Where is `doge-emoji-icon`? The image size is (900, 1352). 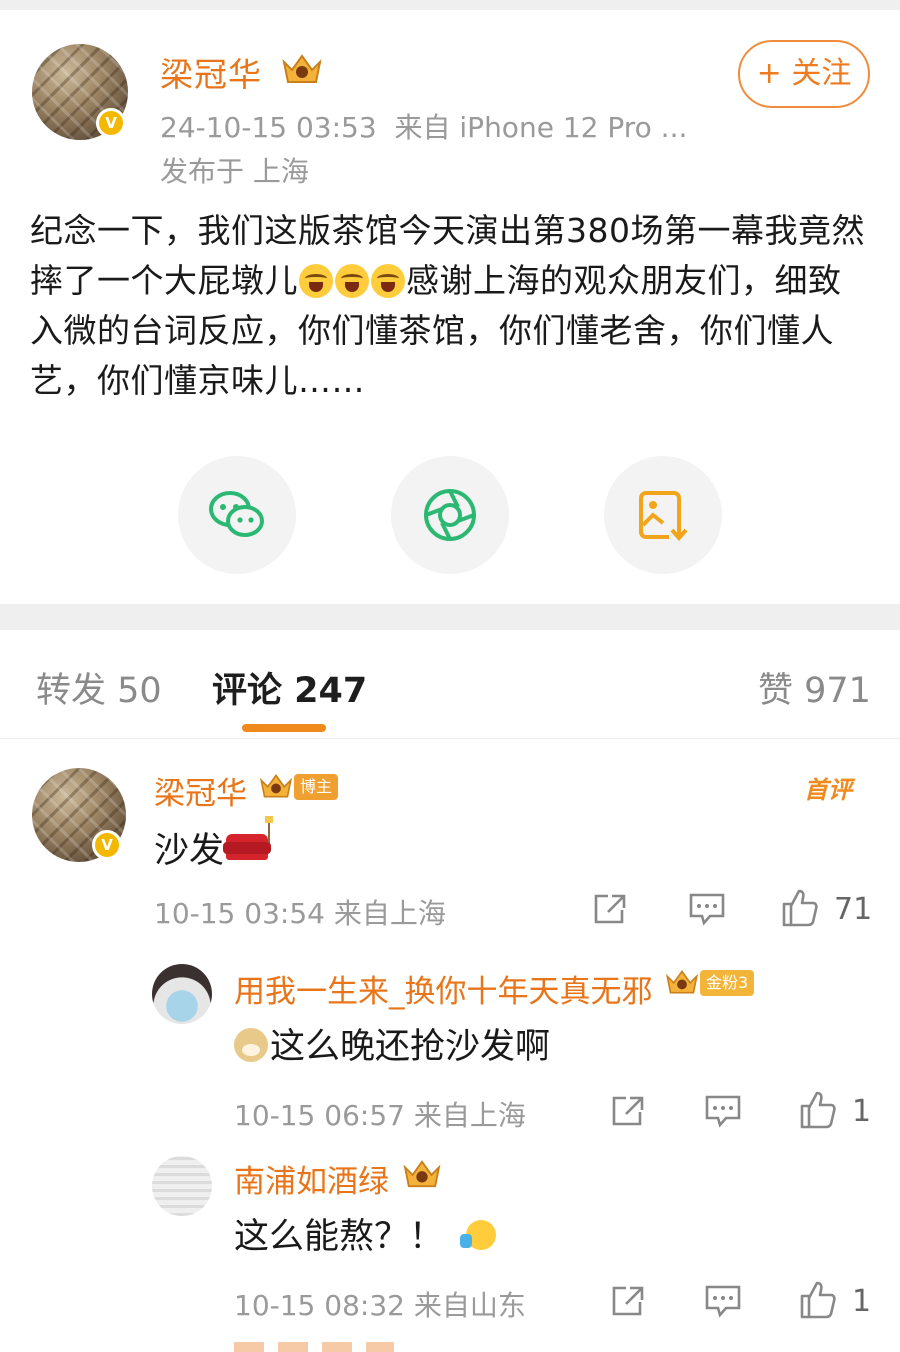
doge-emoji-icon is located at coordinates (251, 1045).